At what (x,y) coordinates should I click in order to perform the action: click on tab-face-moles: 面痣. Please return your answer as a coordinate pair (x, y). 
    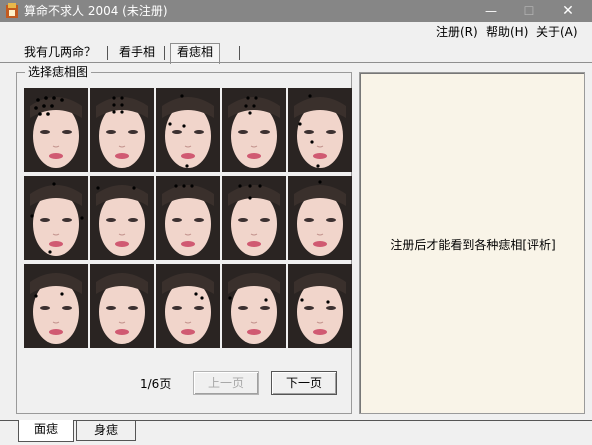
    Looking at the image, I should click on (46, 431).